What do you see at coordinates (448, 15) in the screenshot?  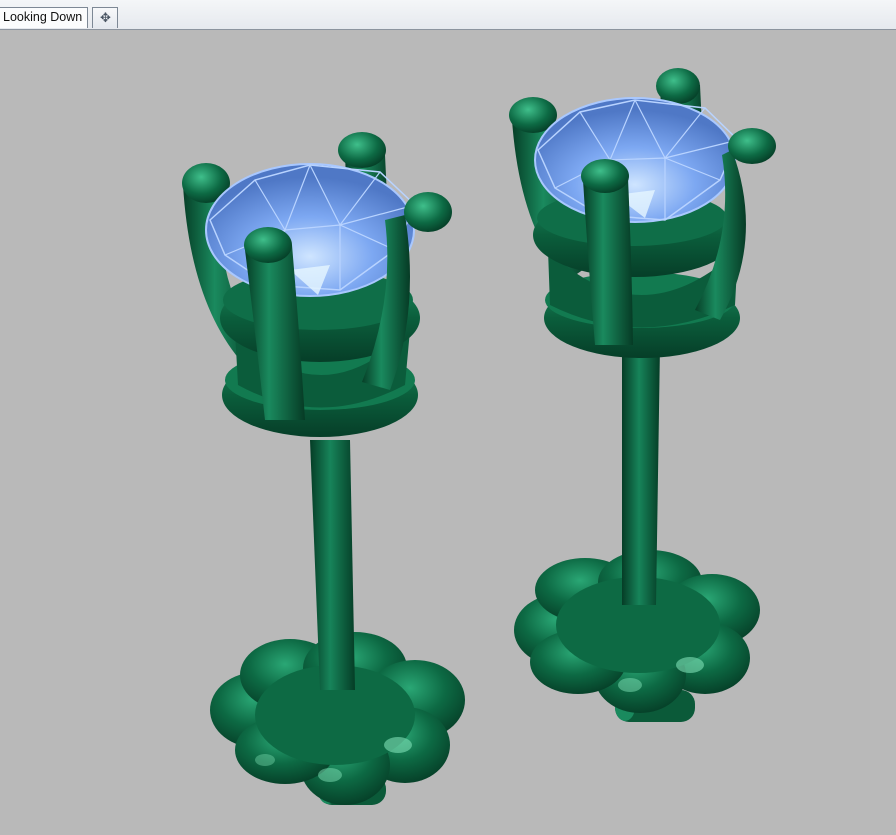 I see `viewport-tab-bar: Looking Down ✥` at bounding box center [448, 15].